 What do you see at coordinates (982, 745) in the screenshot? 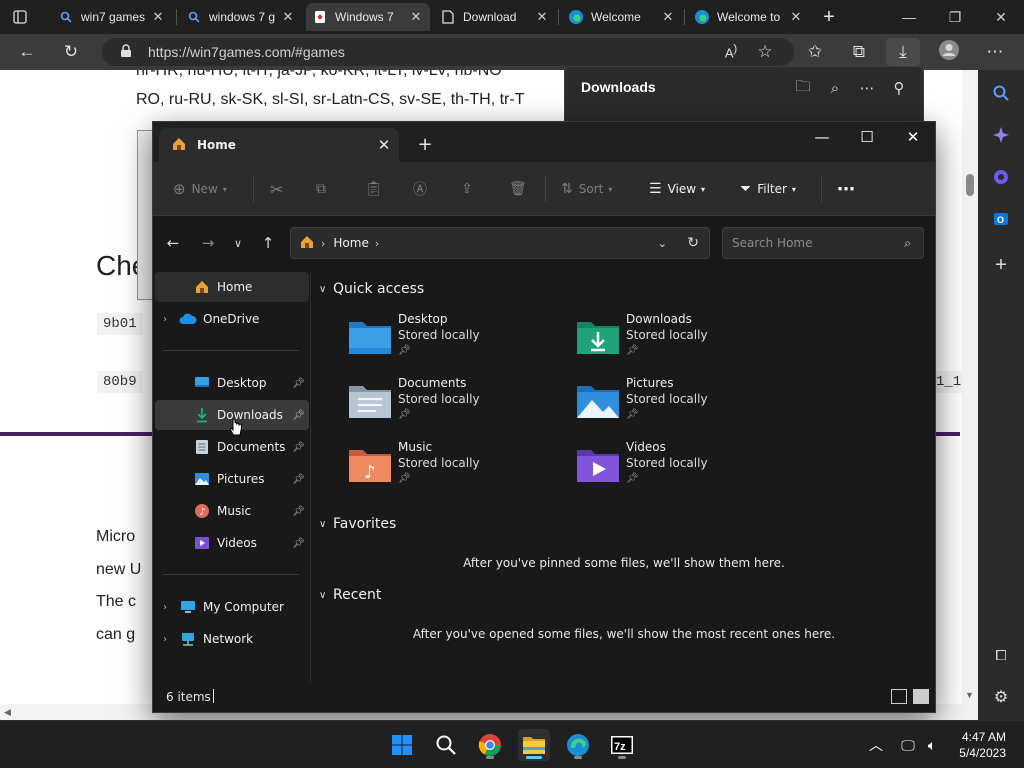
I see `system-clock: 4:47 AM 5/4/2023` at bounding box center [982, 745].